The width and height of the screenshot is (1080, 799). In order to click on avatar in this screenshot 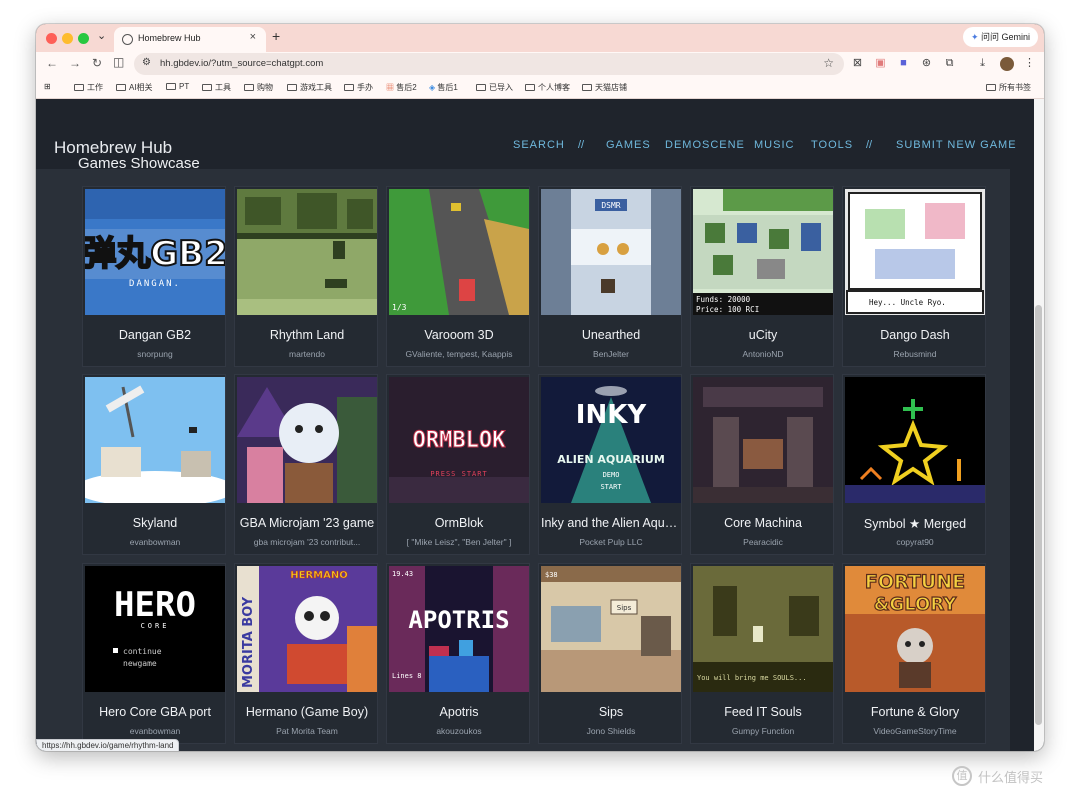, I will do `click(1007, 64)`.